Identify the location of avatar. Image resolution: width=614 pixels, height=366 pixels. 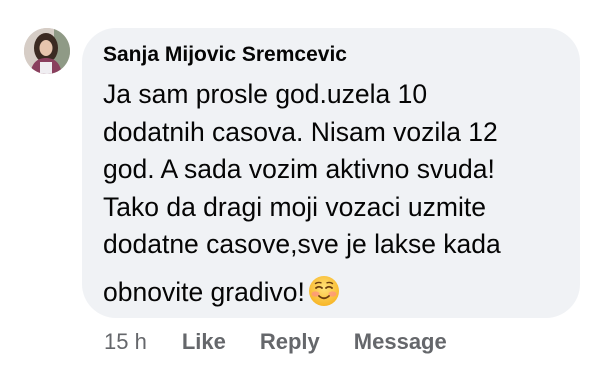
(47, 51).